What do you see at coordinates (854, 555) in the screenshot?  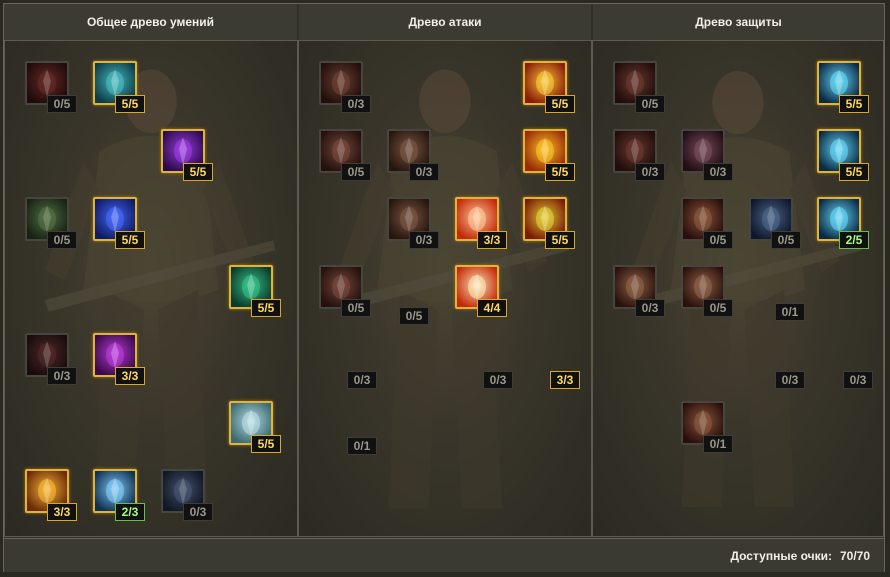 I see `available-points-value: 70/70` at bounding box center [854, 555].